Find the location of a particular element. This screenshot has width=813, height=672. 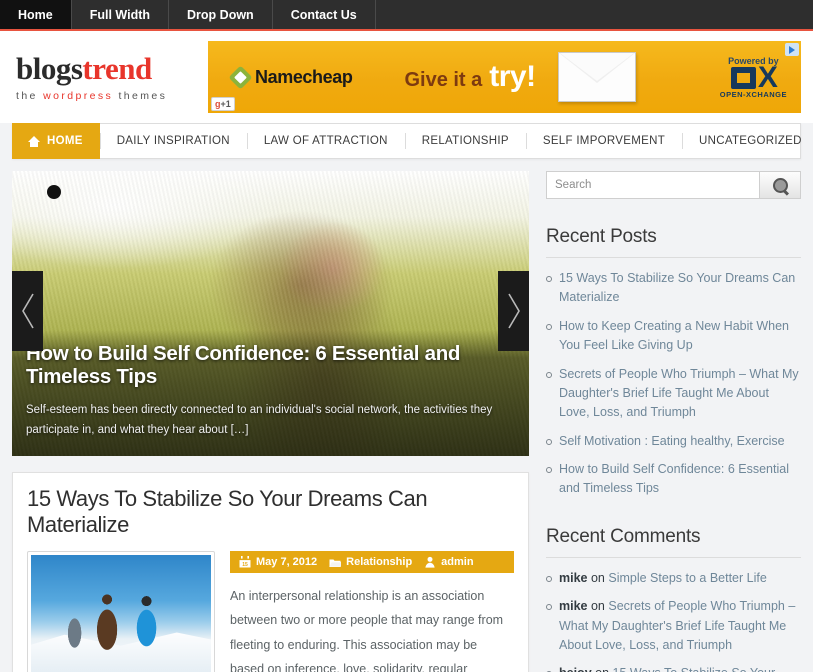

post-author: admin is located at coordinates (449, 561).